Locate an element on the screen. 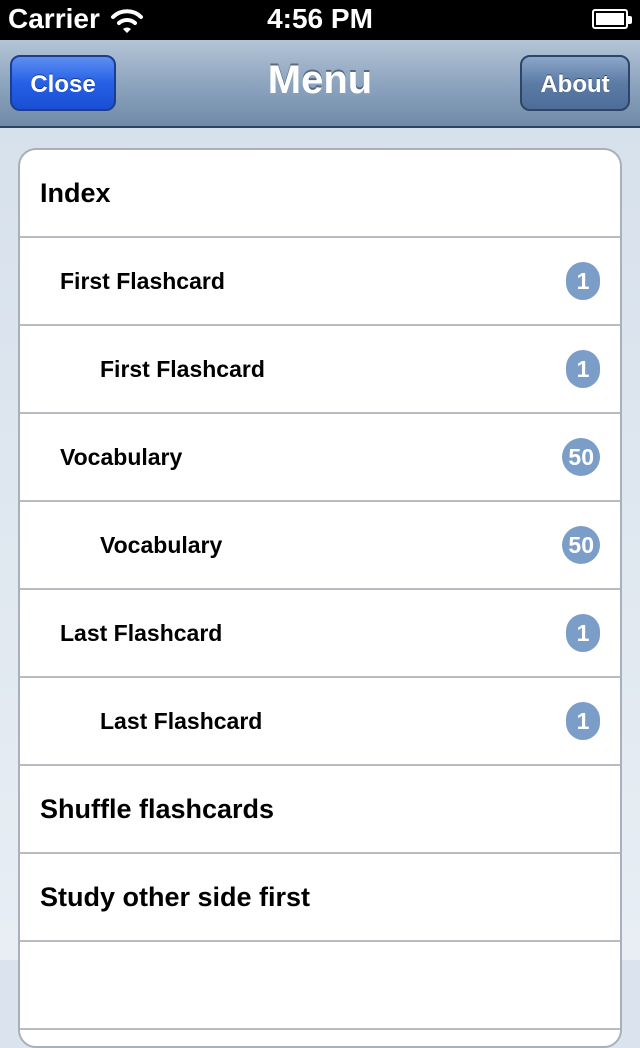 This screenshot has height=1048, width=640. menu-row-label: Study other side first is located at coordinates (175, 897).